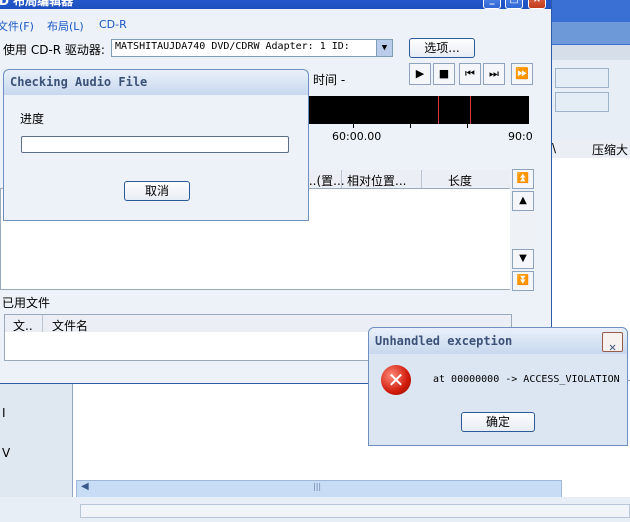  Describe the element at coordinates (26, 303) in the screenshot. I see `used-files-label: 已用文件` at that location.